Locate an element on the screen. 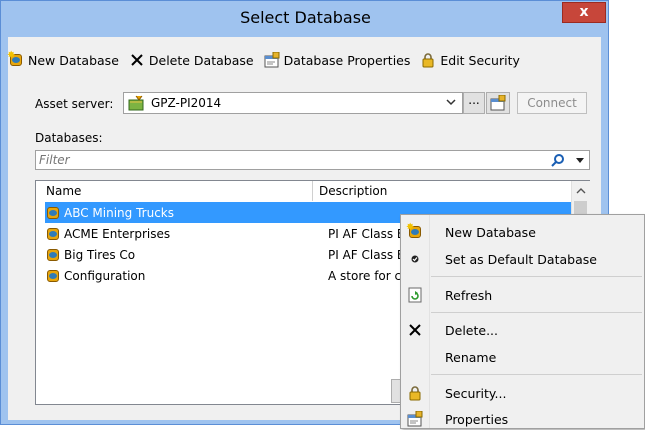  row-description: A store for co is located at coordinates (368, 275).